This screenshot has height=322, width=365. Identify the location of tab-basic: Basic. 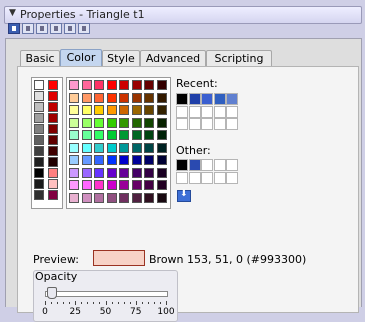
(40, 58).